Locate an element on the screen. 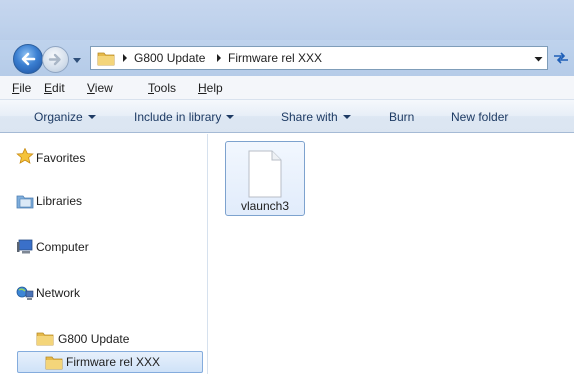 The image size is (574, 374). menu-help-label: elp is located at coordinates (214, 88).